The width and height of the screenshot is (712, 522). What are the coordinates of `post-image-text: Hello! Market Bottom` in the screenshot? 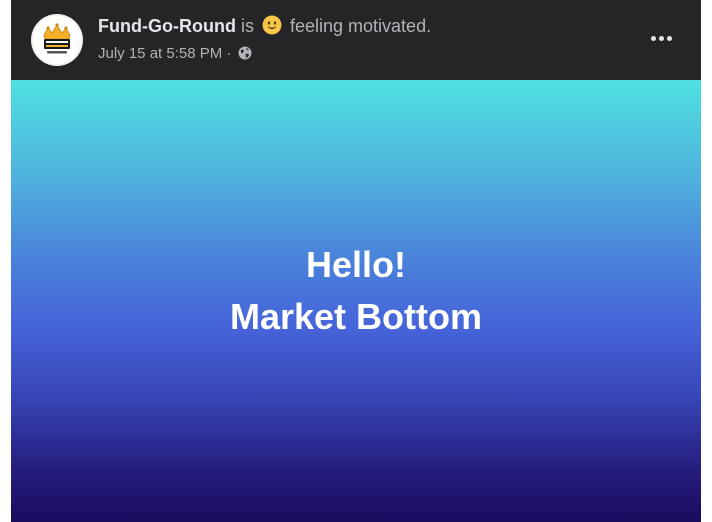 It's located at (356, 291).